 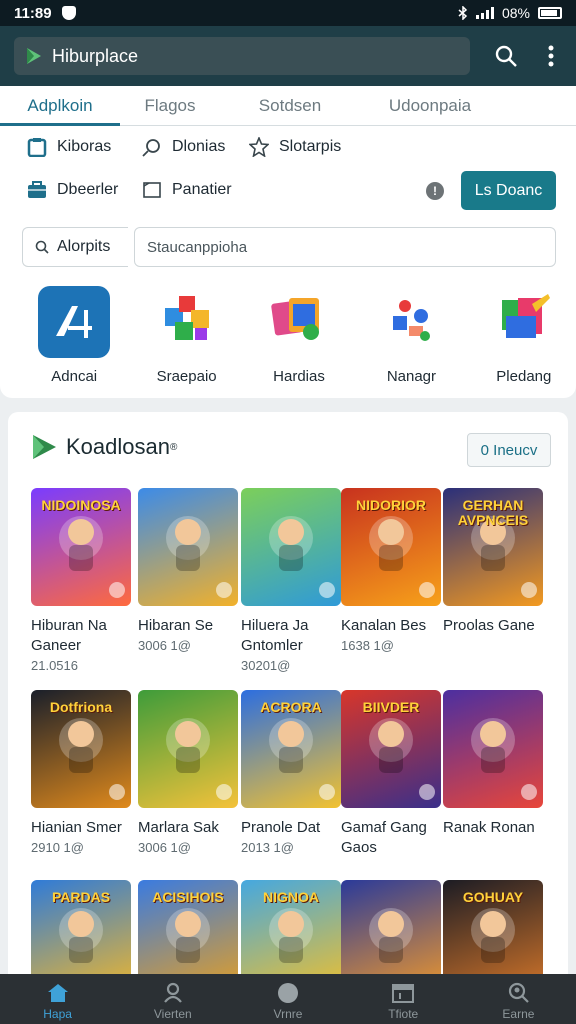 I want to click on tab-2: Sotdsen, so click(x=290, y=106).